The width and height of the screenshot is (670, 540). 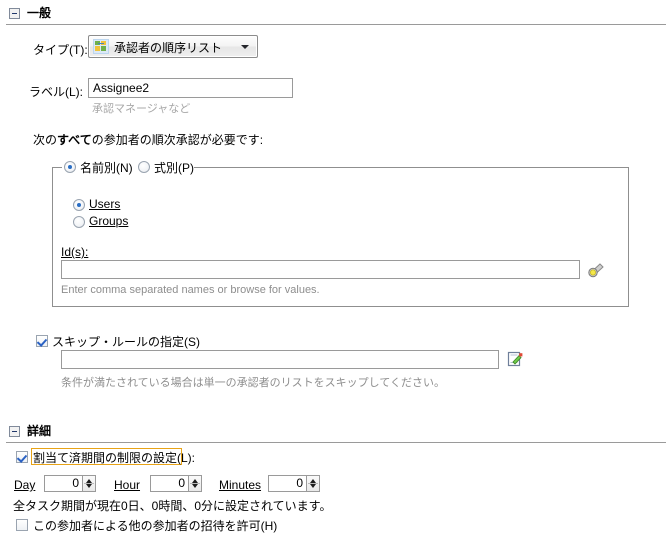 I want to click on radio-by-expression, so click(x=144, y=167).